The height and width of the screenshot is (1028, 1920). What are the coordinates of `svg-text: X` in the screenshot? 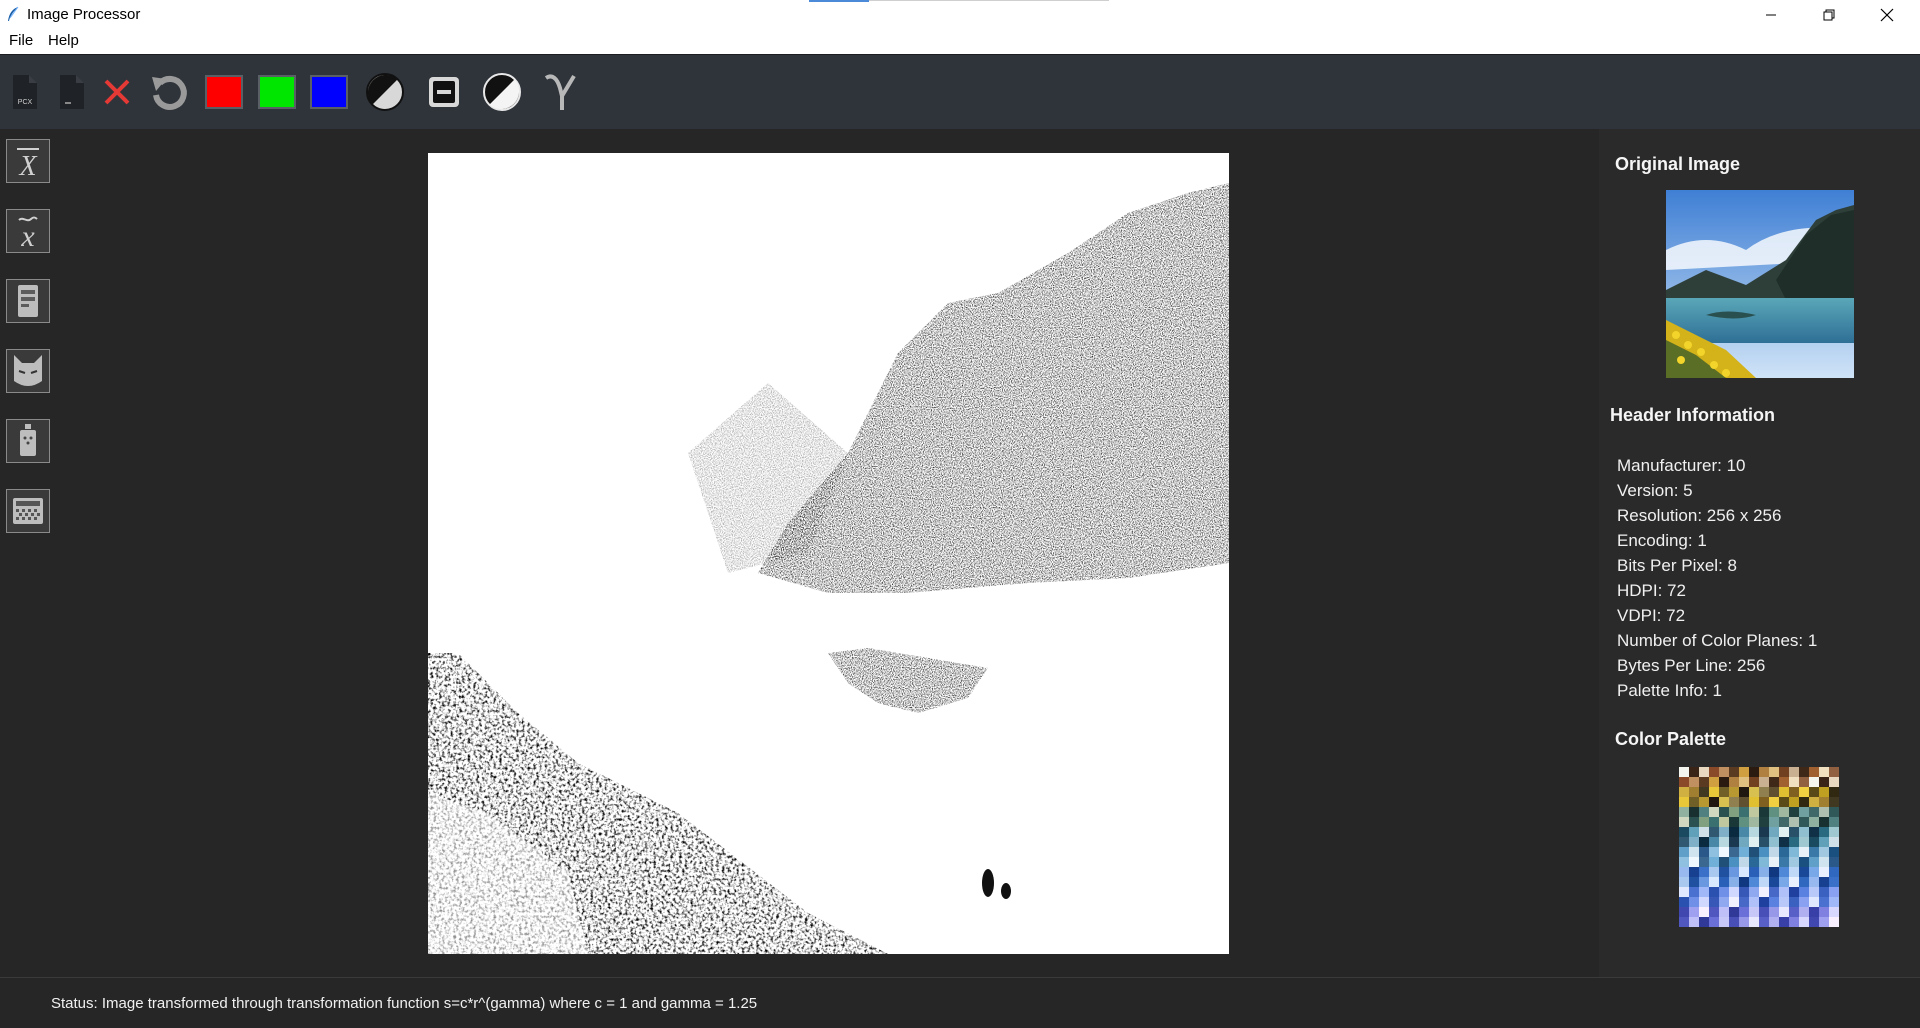 It's located at (27, 166).